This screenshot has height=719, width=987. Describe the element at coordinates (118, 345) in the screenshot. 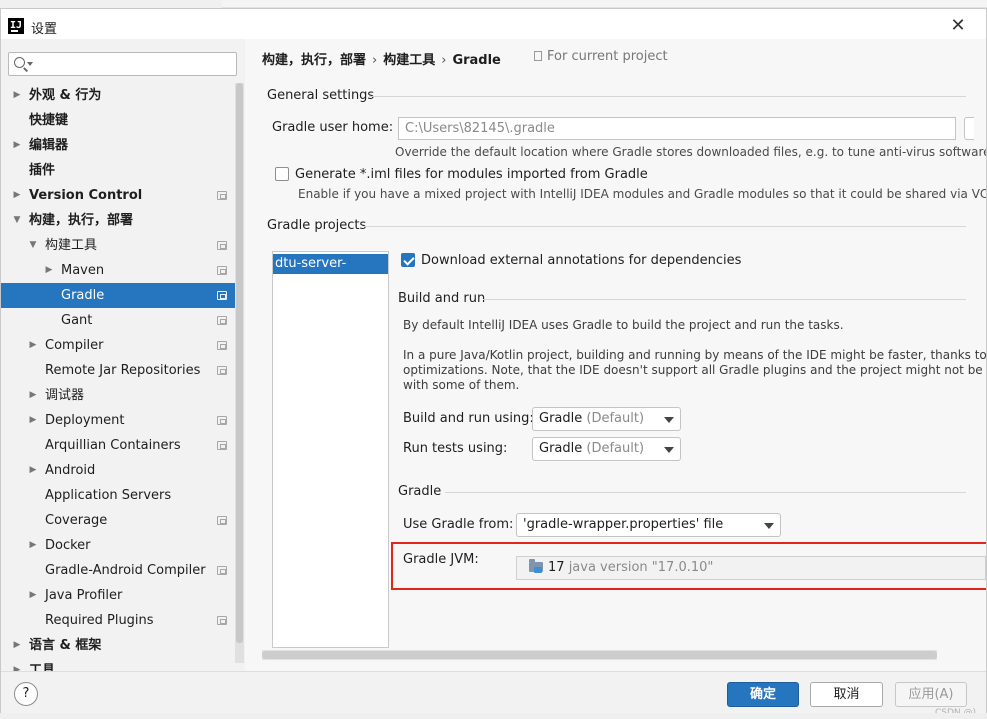

I see `sidebar-item: ▶ Compiler` at that location.